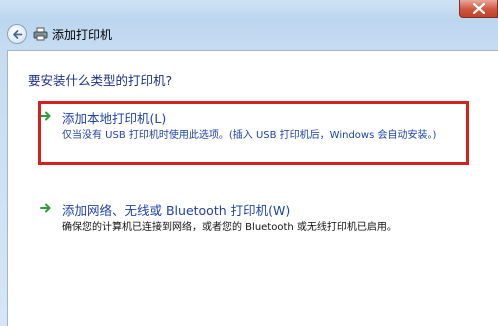  What do you see at coordinates (100, 80) in the screenshot?
I see `page-question: 要安装什么类型的打印机?` at bounding box center [100, 80].